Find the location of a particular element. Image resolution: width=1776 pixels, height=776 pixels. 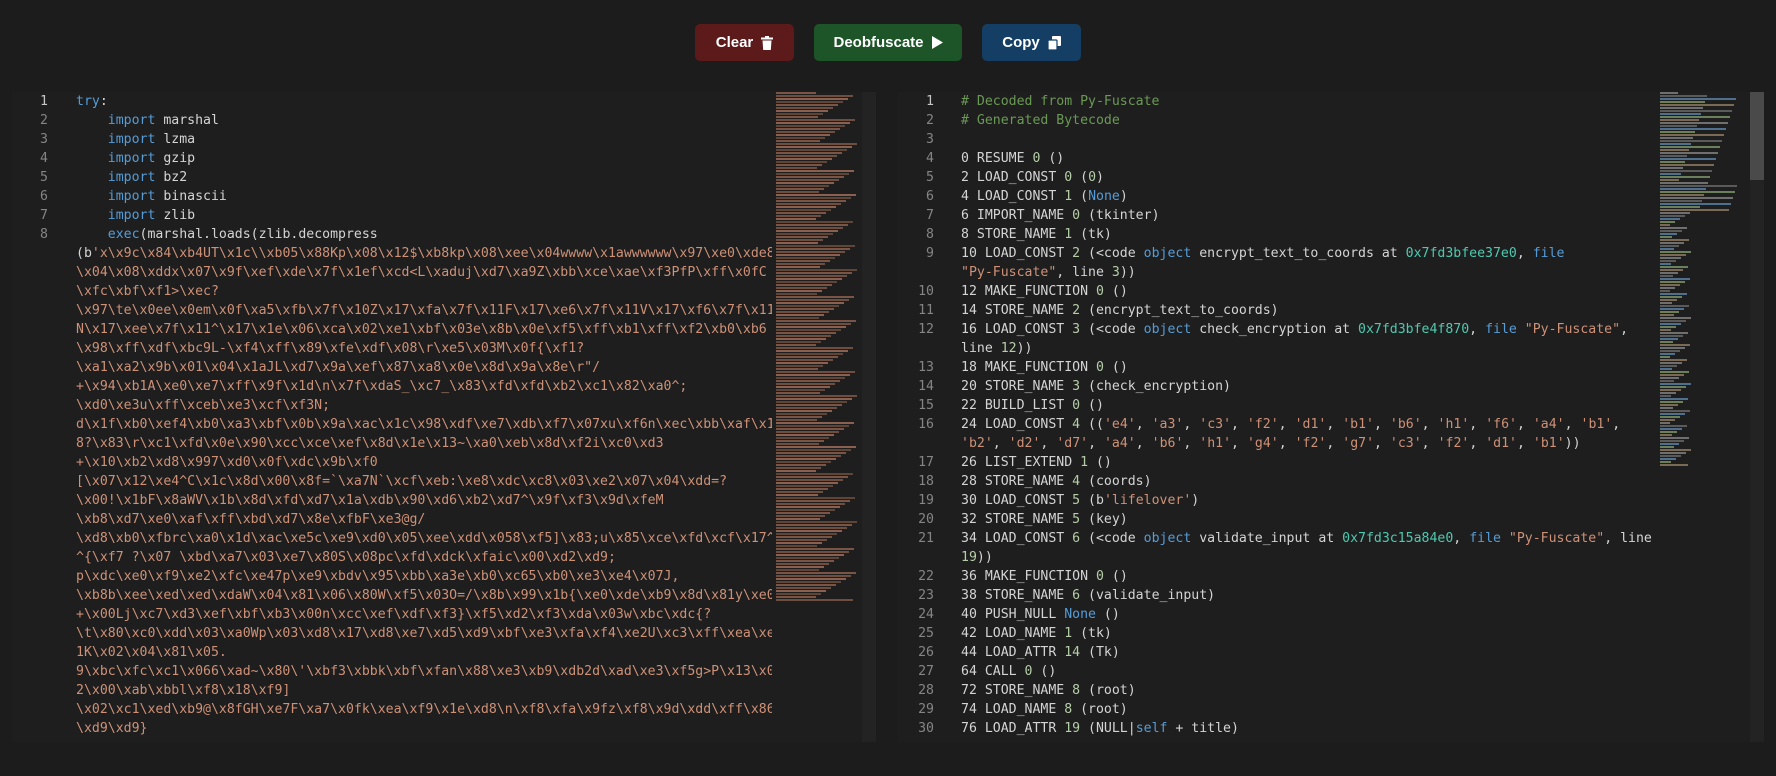

line-text: 20 STORE_NAME 3 (check_encryption) is located at coordinates (1311, 386).